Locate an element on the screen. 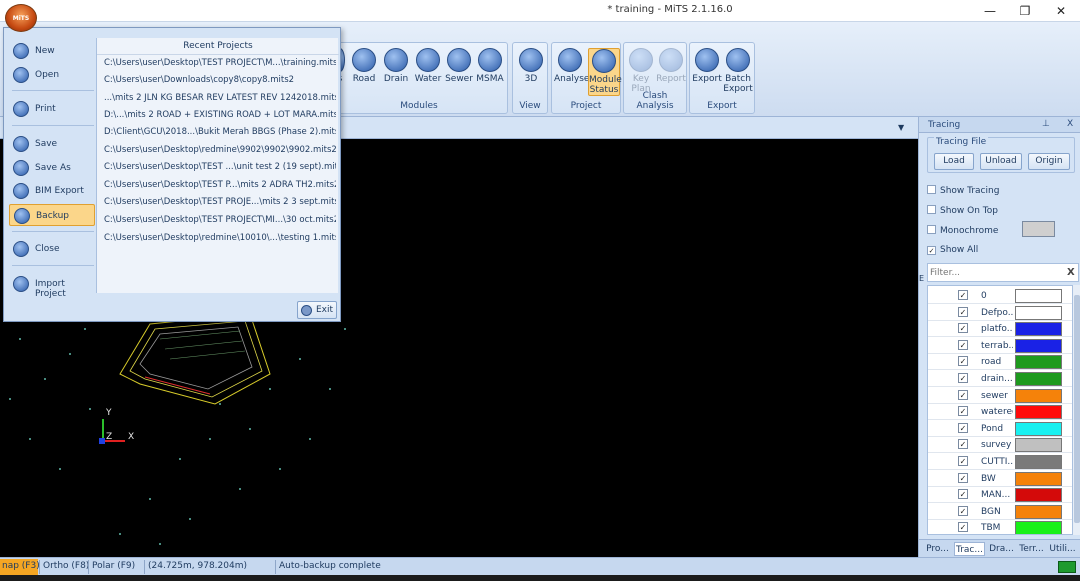 This screenshot has width=1080, height=581. show-tracing-checkbox: Show Tracing is located at coordinates (963, 190).